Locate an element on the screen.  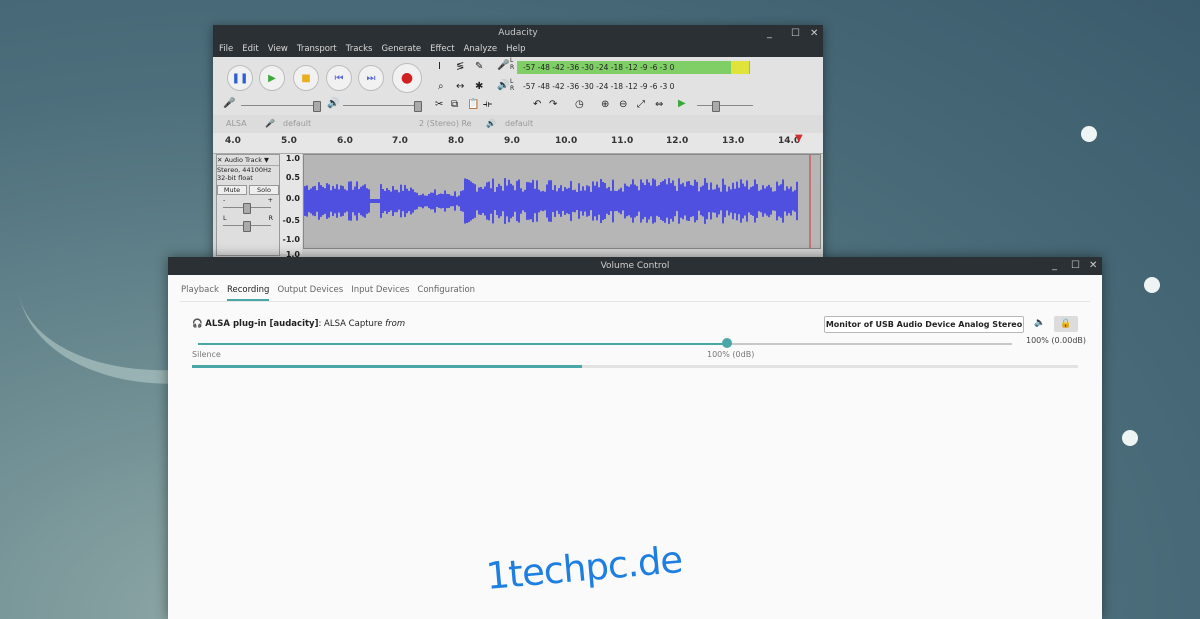
play-button: ▶ is located at coordinates (272, 78).